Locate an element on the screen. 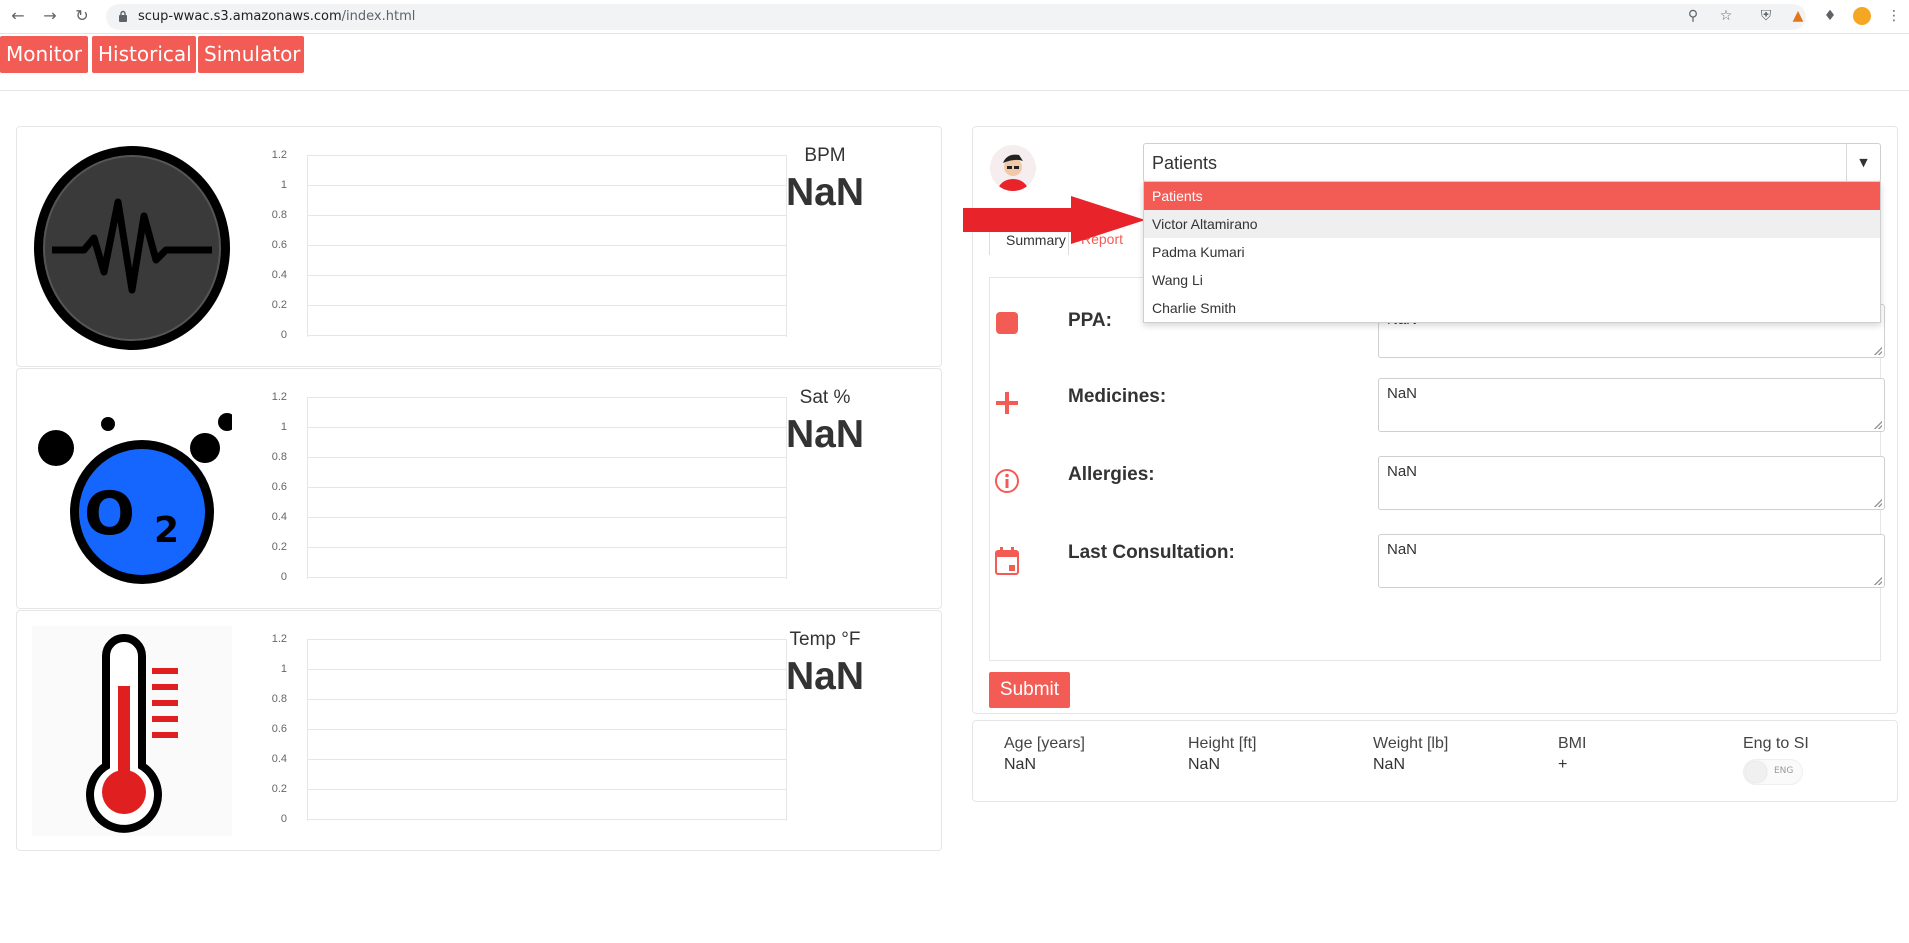 The width and height of the screenshot is (1909, 943). option-patients: Patients is located at coordinates (1512, 196).